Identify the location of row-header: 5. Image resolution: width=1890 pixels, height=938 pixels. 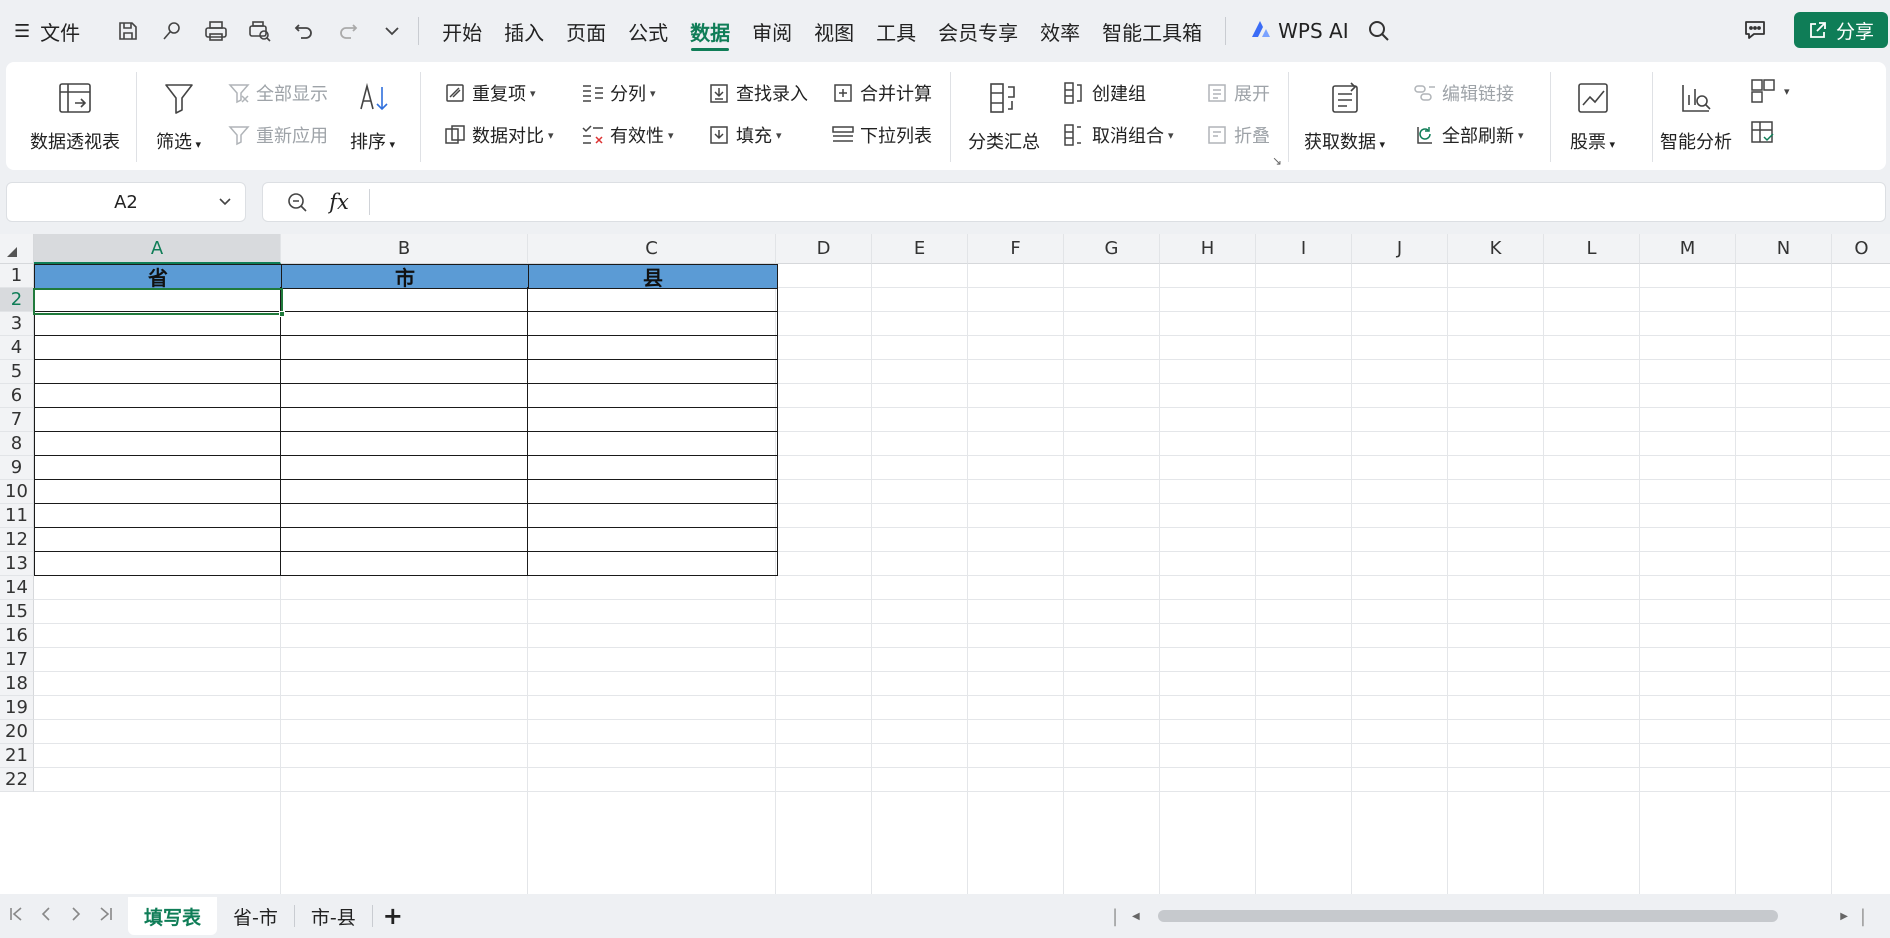
(17, 372).